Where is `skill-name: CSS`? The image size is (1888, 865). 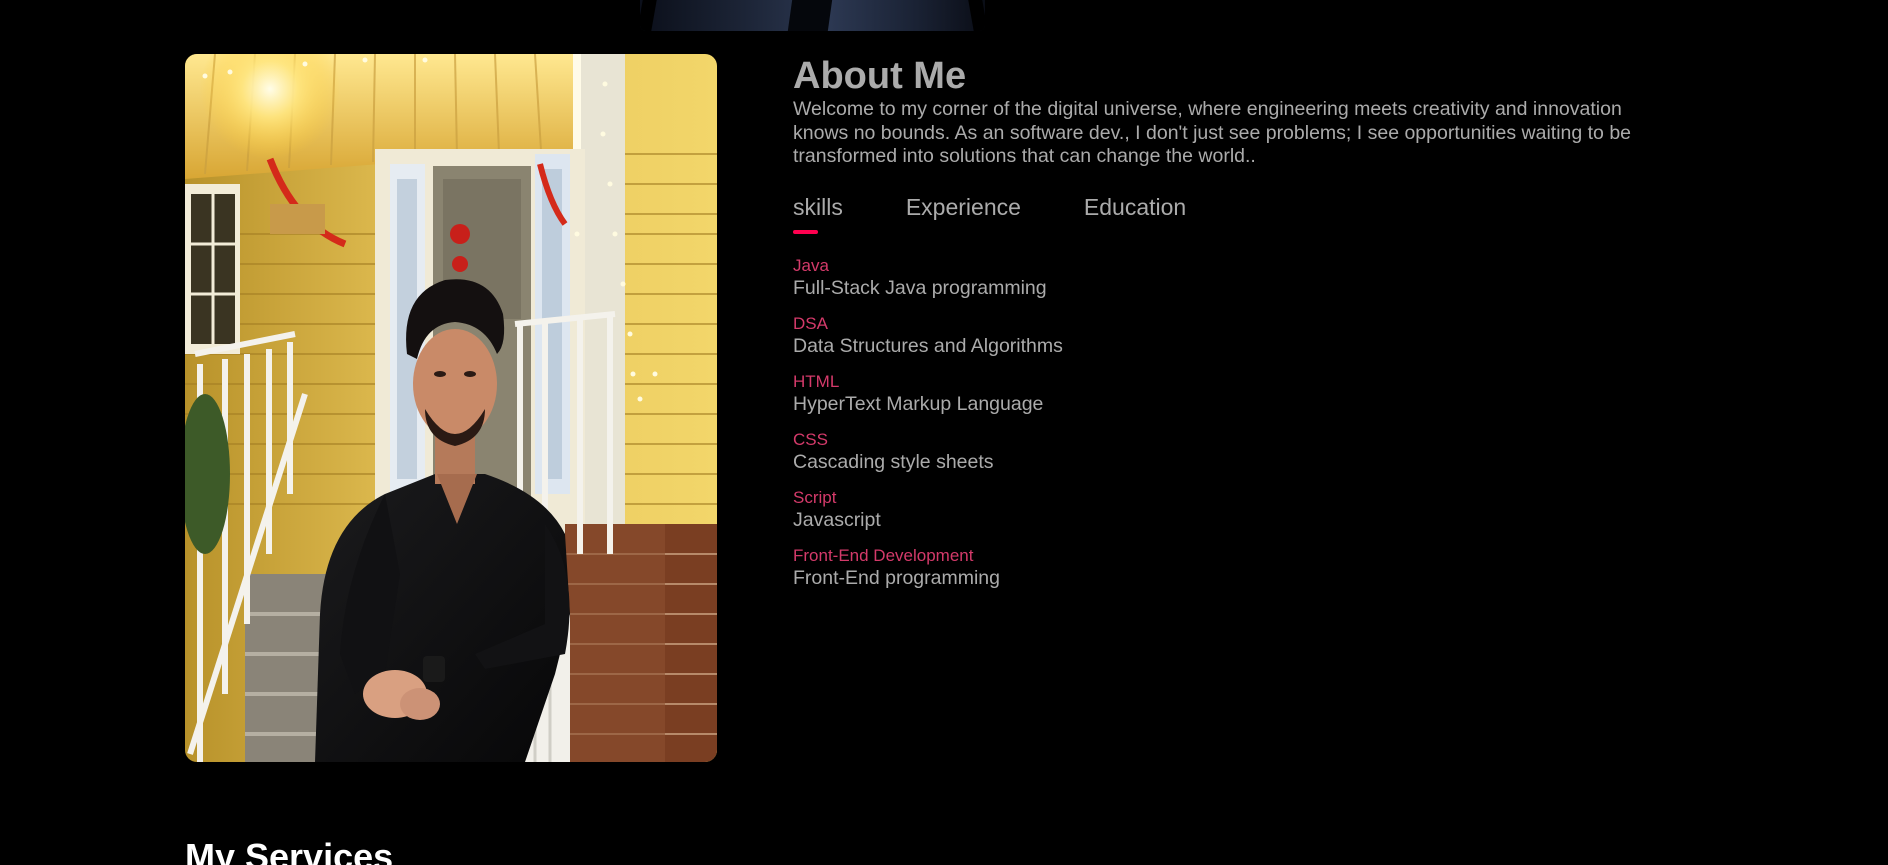
skill-name: CSS is located at coordinates (810, 439).